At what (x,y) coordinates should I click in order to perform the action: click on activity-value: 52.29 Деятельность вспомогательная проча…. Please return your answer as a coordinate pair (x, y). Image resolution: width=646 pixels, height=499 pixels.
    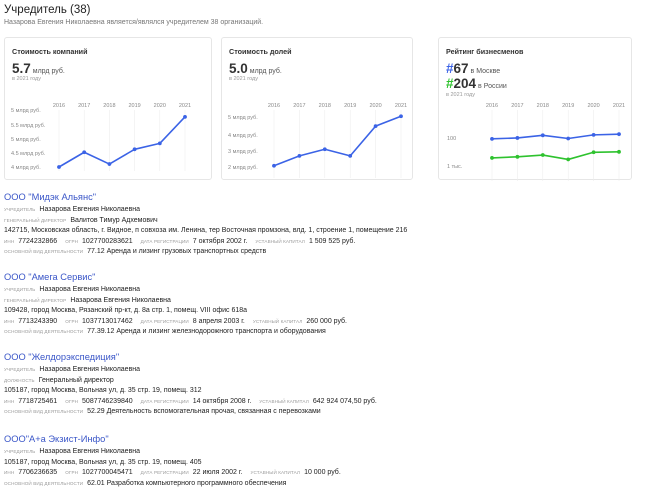
    Looking at the image, I should click on (204, 411).